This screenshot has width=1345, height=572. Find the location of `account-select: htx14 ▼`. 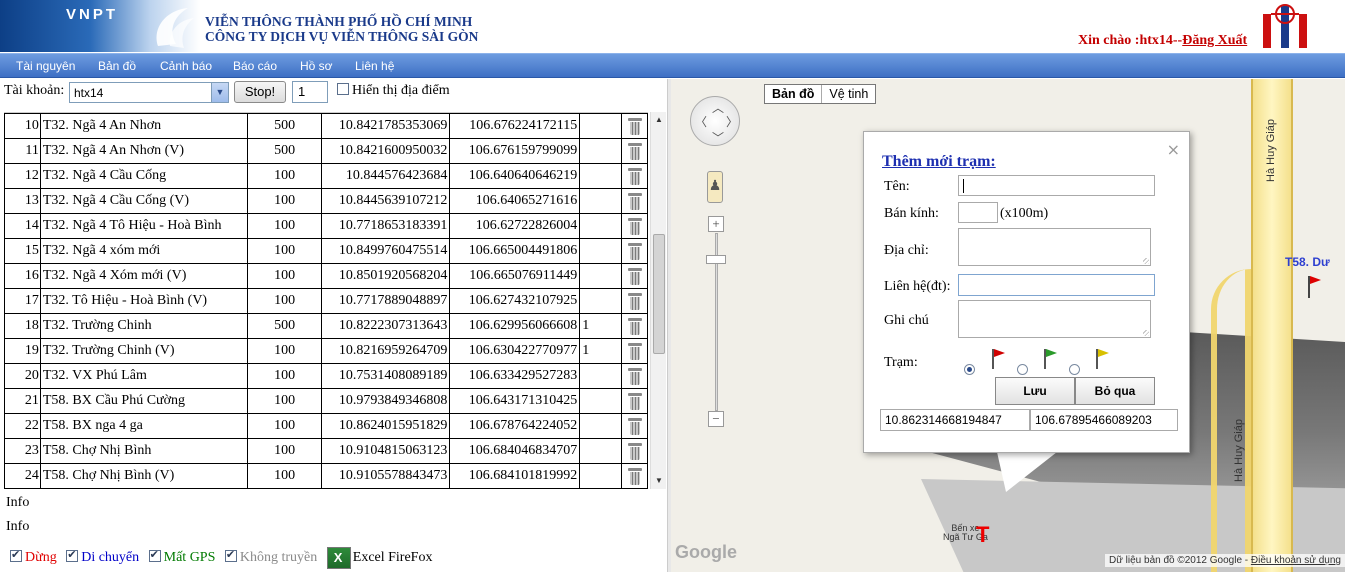

account-select: htx14 ▼ is located at coordinates (149, 92).